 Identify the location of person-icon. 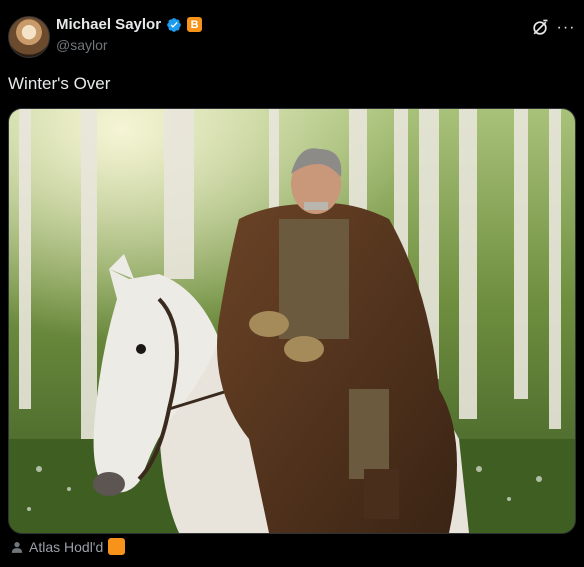
(17, 547).